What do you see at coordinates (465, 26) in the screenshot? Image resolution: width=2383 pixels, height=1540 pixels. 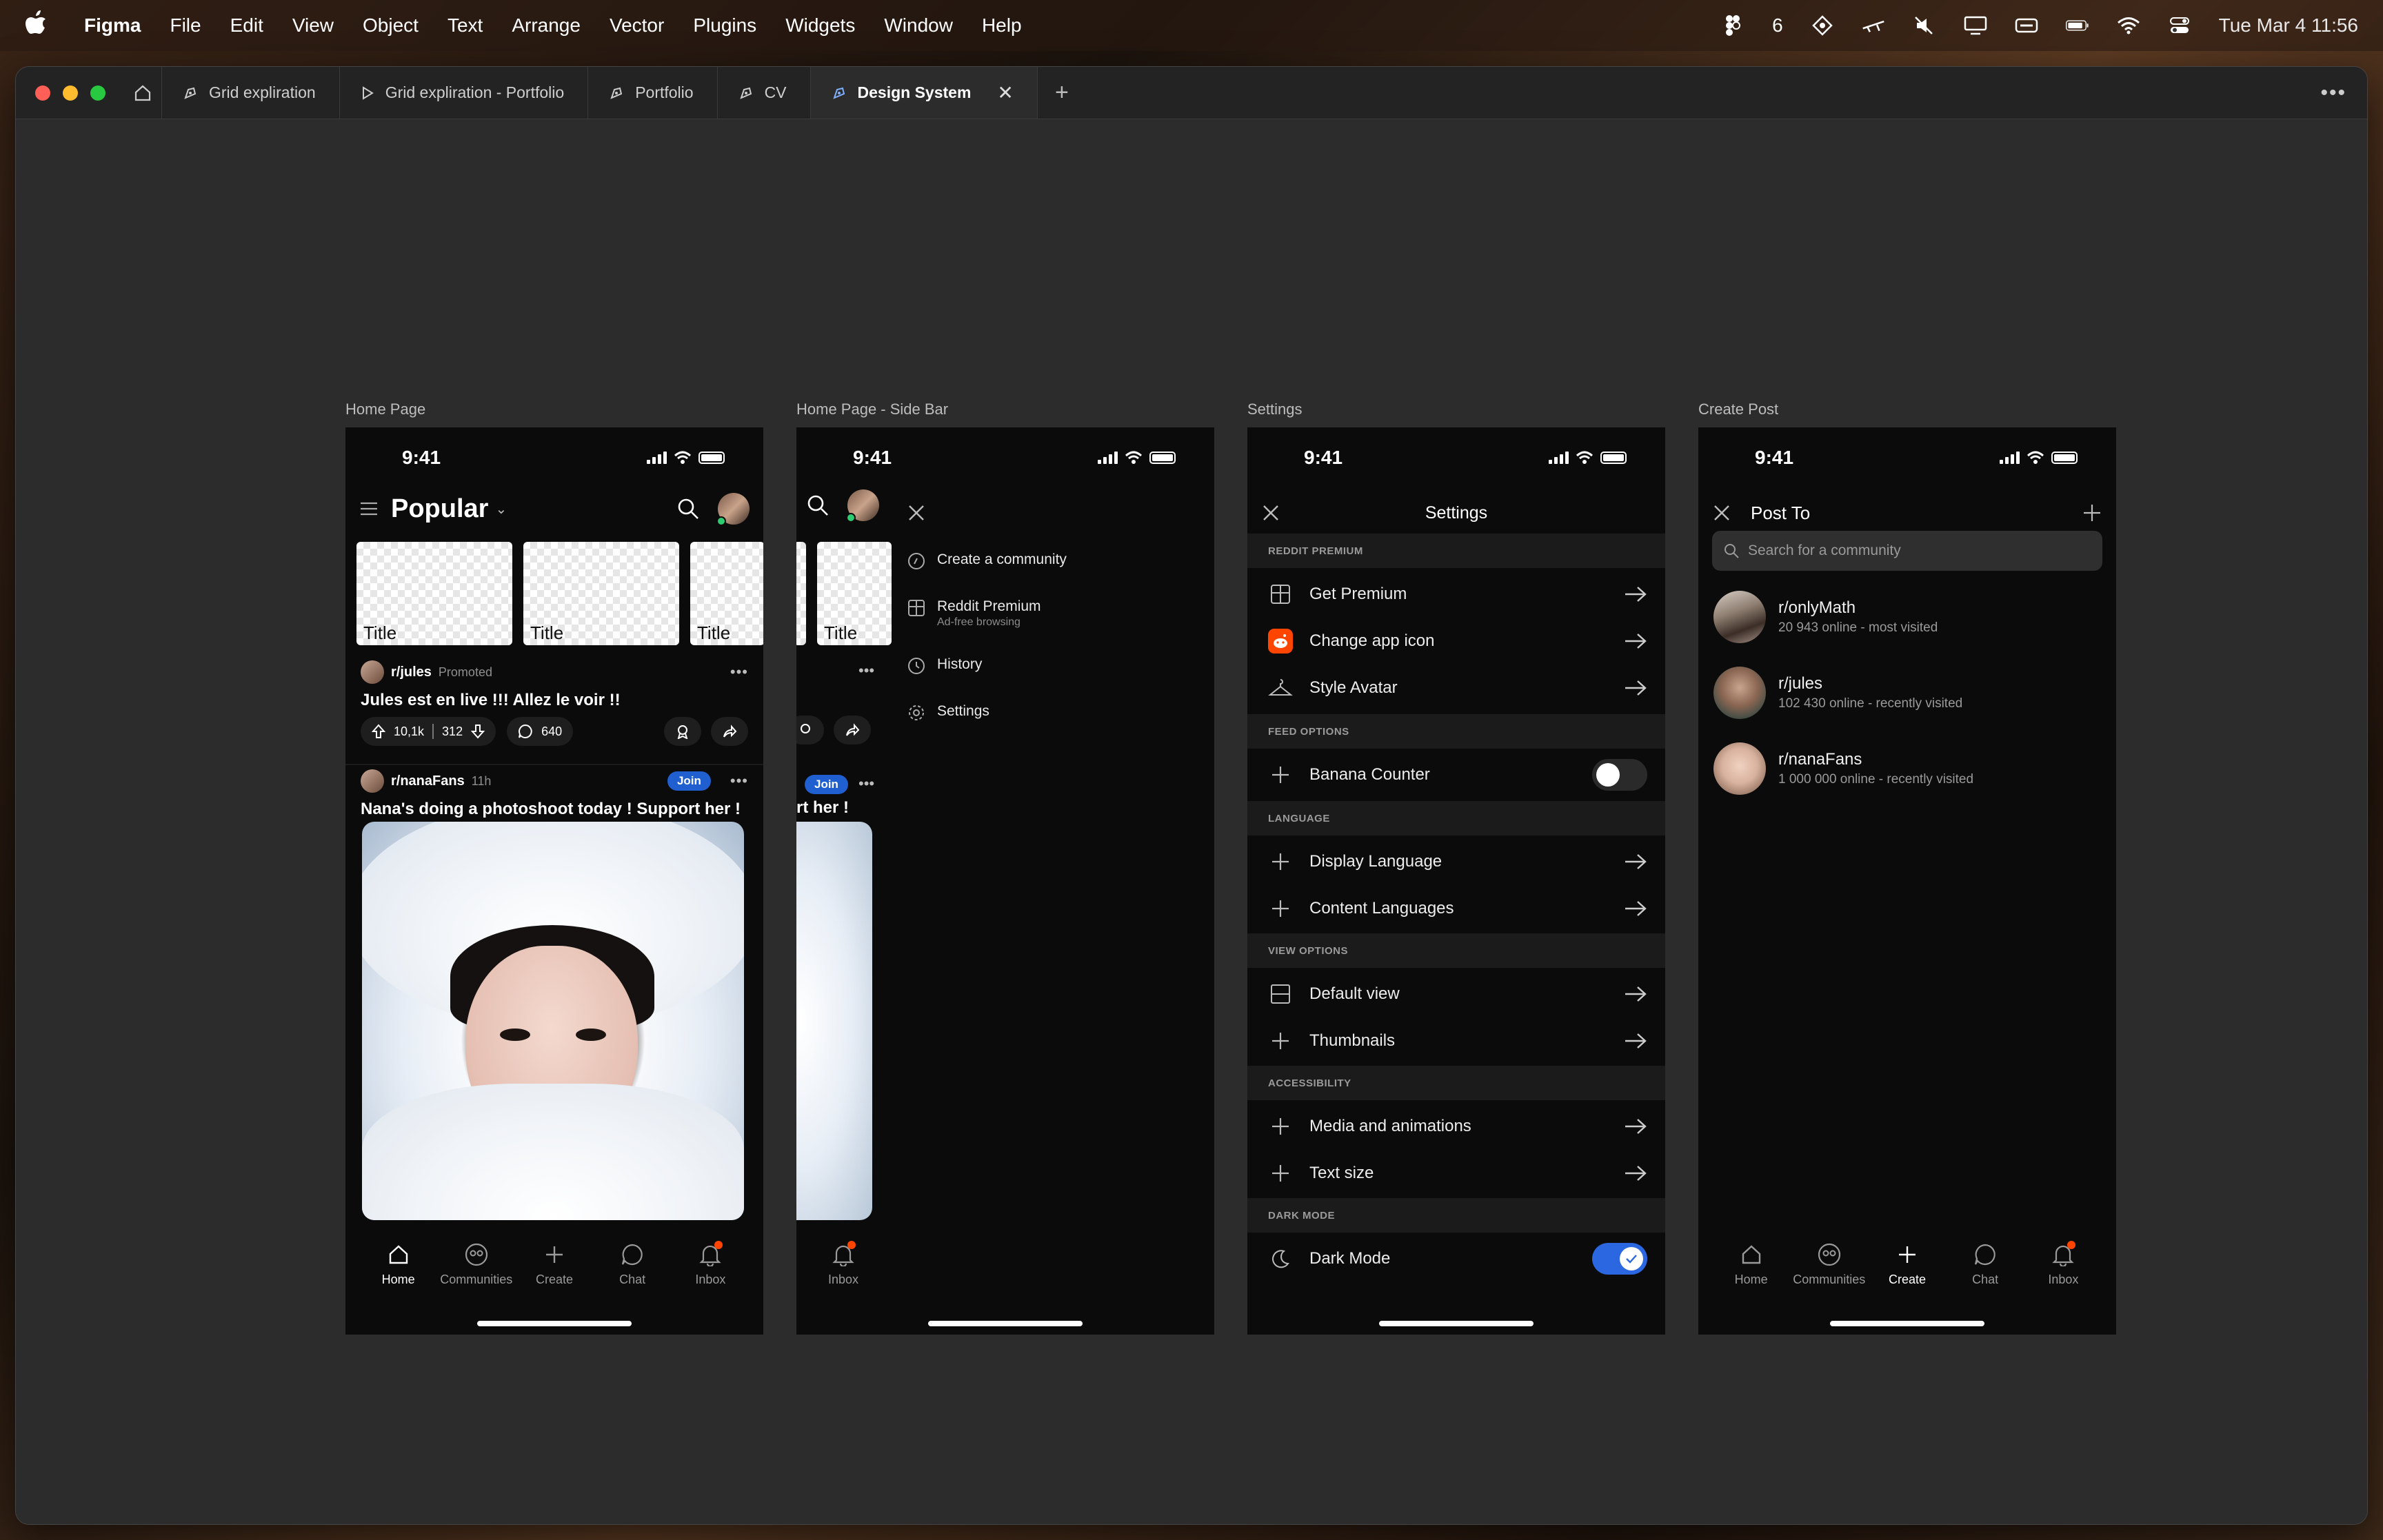 I see `menu-text: Text` at bounding box center [465, 26].